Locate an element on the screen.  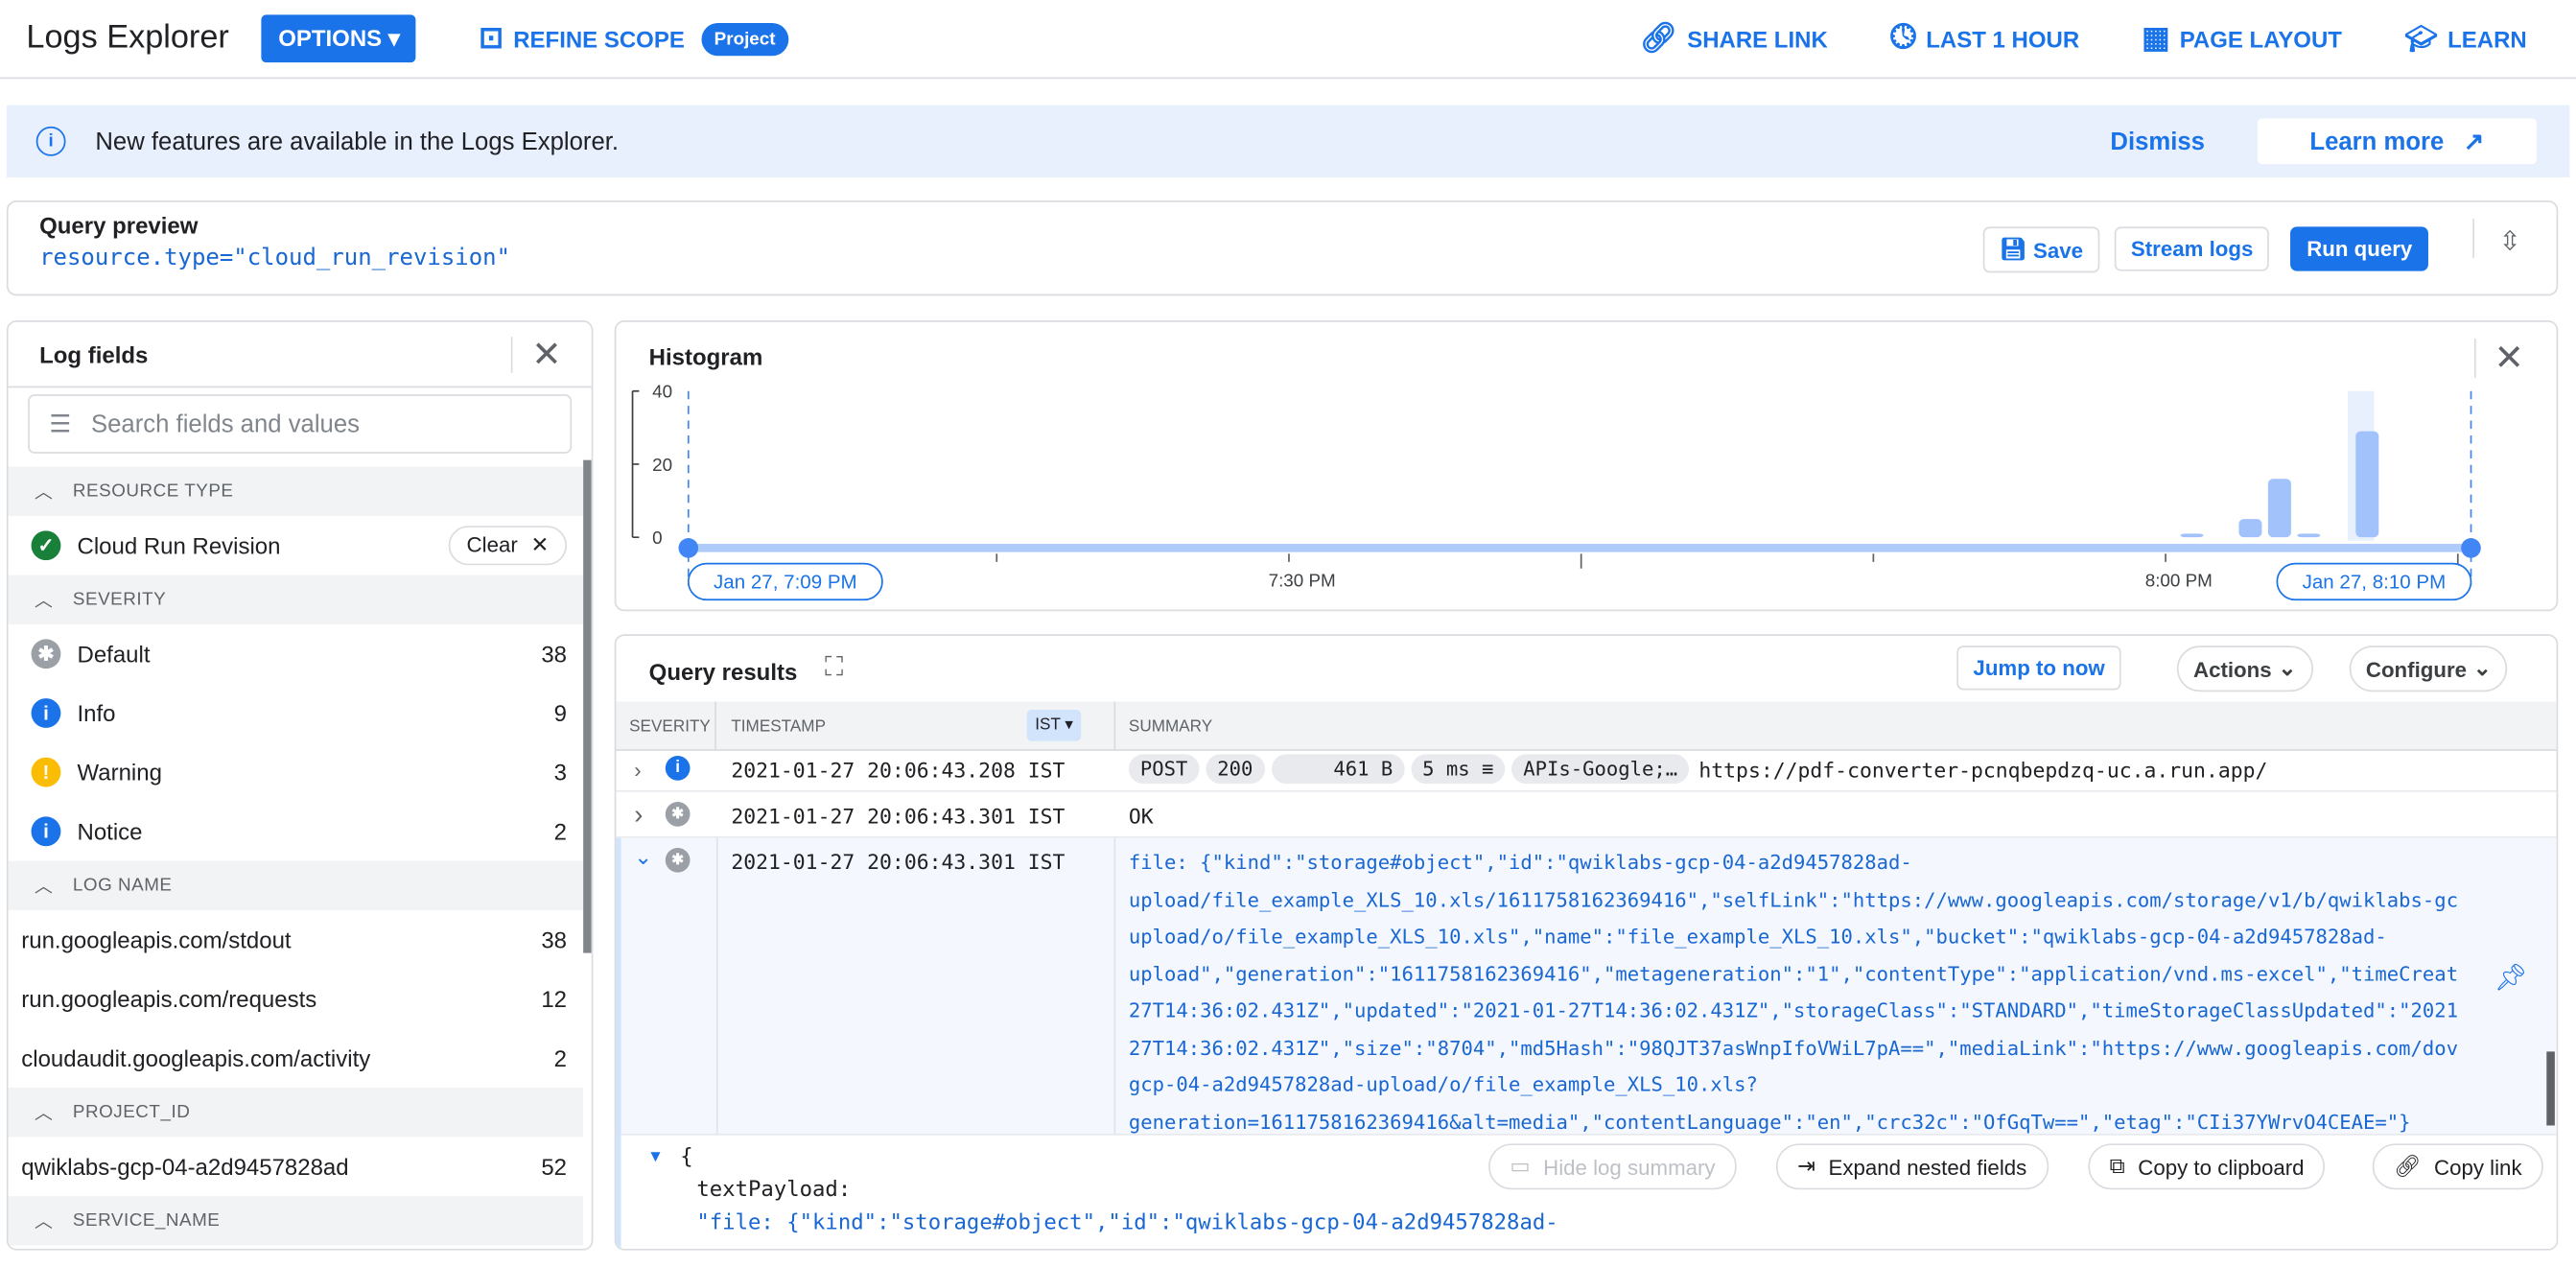
column-summary: SUMMARY is located at coordinates (1170, 728).